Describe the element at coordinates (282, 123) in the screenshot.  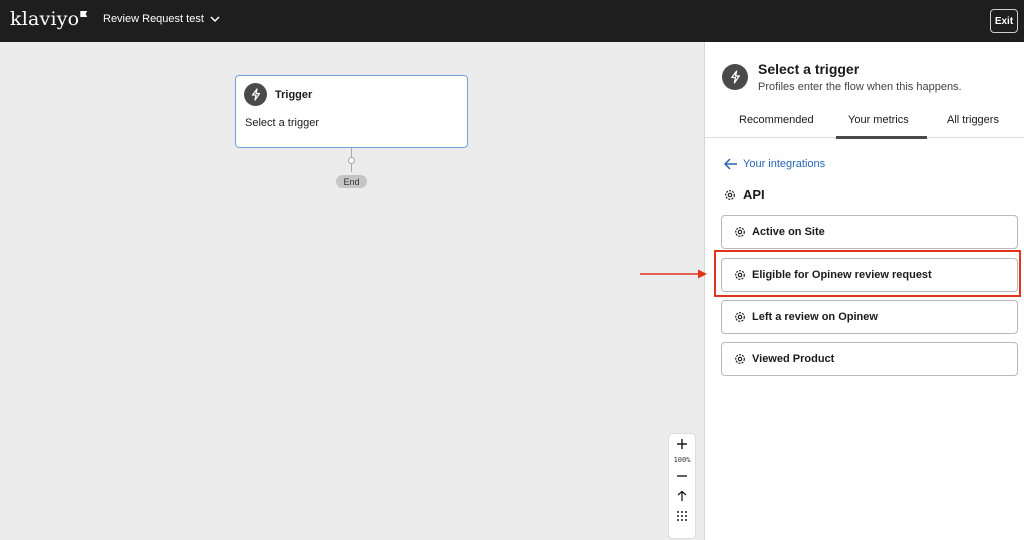
I see `trigger-subtitle: Select a trigger` at that location.